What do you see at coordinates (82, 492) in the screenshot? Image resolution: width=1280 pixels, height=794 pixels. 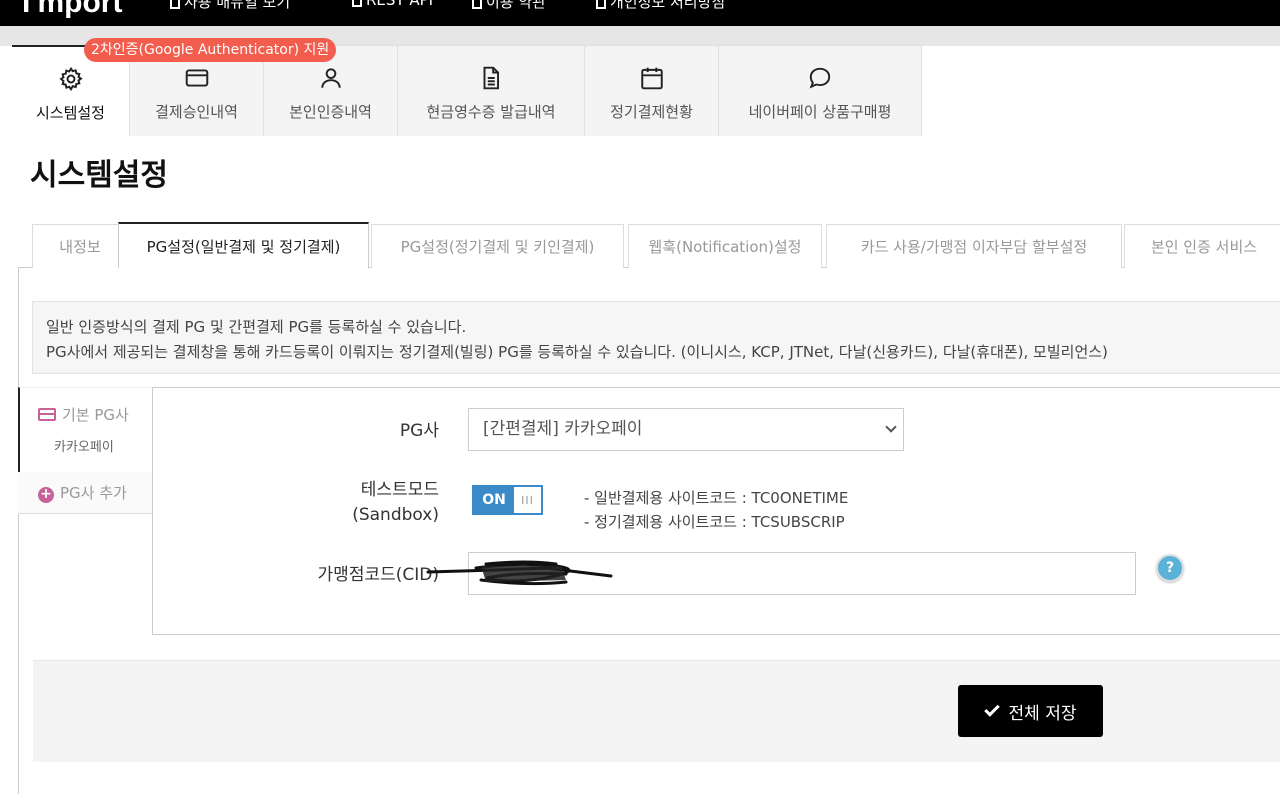 I see `add-pg-label: + PG사 추가` at bounding box center [82, 492].